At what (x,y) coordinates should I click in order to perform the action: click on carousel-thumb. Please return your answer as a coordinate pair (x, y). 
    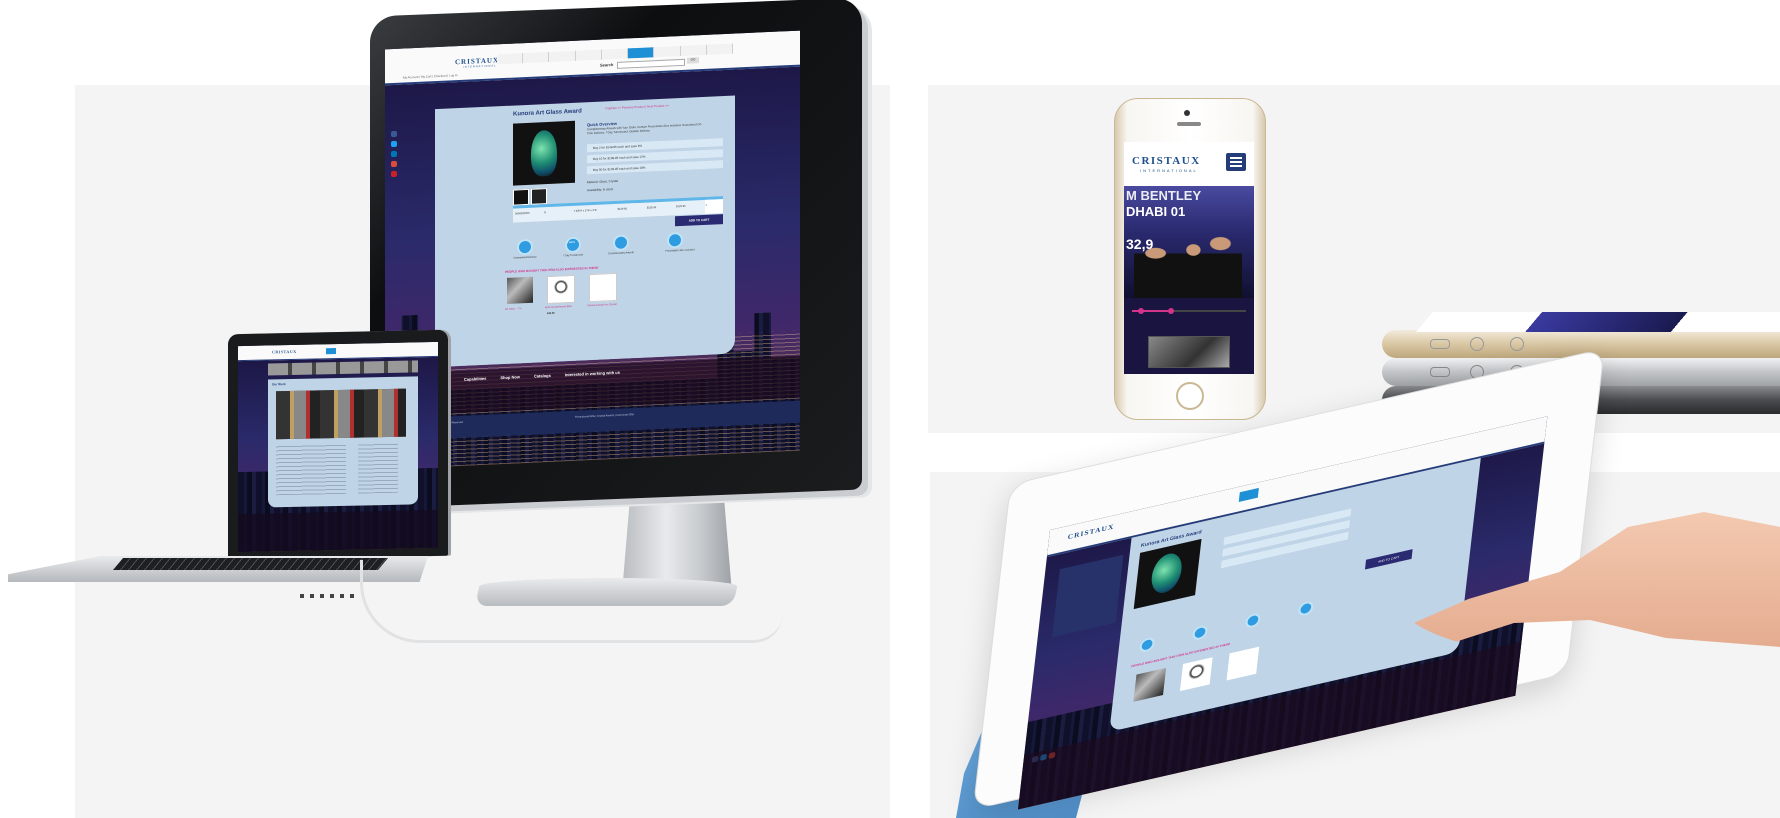
    Looking at the image, I should click on (1189, 352).